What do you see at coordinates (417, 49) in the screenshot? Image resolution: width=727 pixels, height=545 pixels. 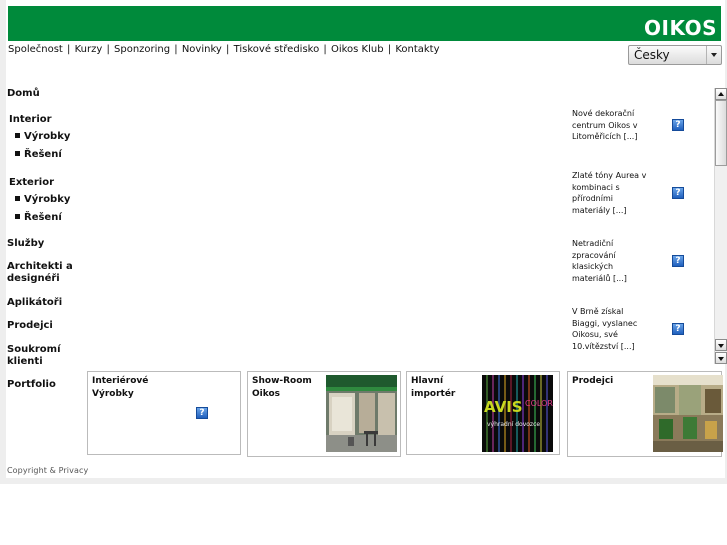 I see `nav-contacts: Kontakty` at bounding box center [417, 49].